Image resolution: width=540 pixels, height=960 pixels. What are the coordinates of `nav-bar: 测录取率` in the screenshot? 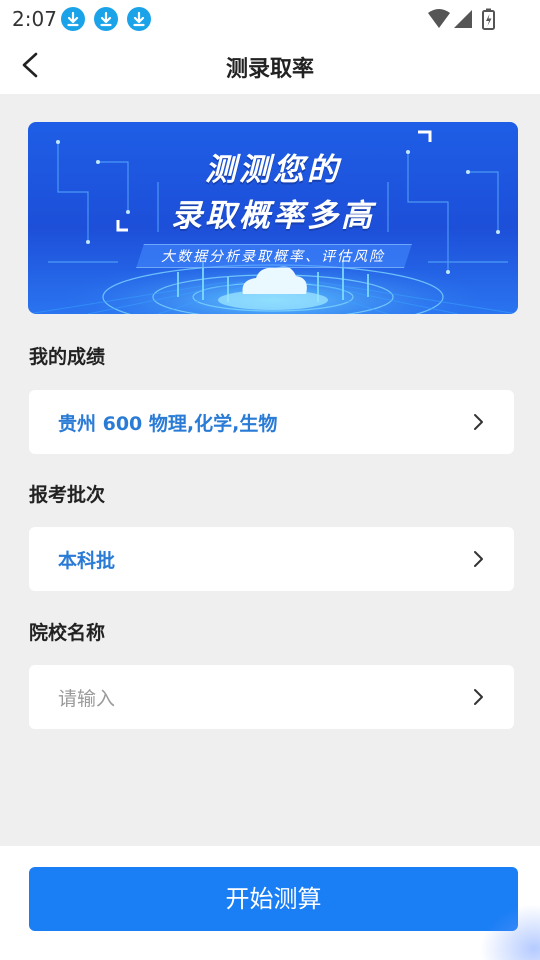 It's located at (270, 66).